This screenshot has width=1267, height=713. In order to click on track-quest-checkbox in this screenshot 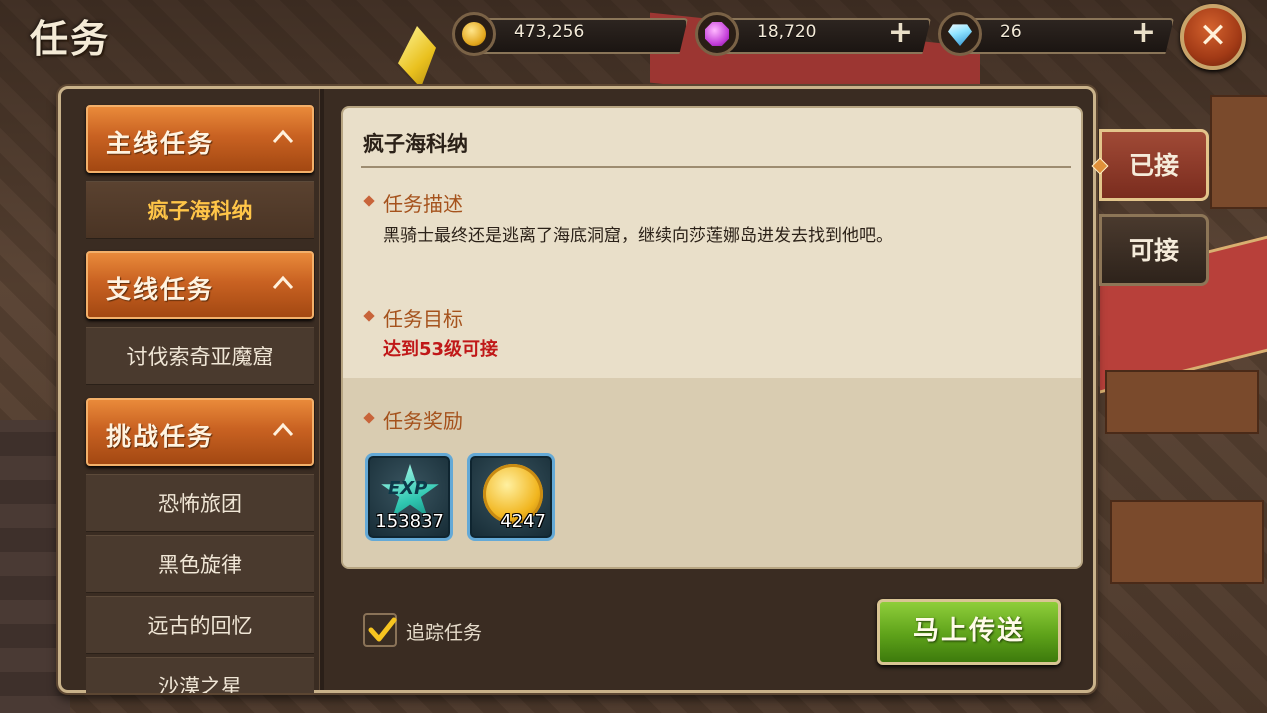, I will do `click(380, 630)`.